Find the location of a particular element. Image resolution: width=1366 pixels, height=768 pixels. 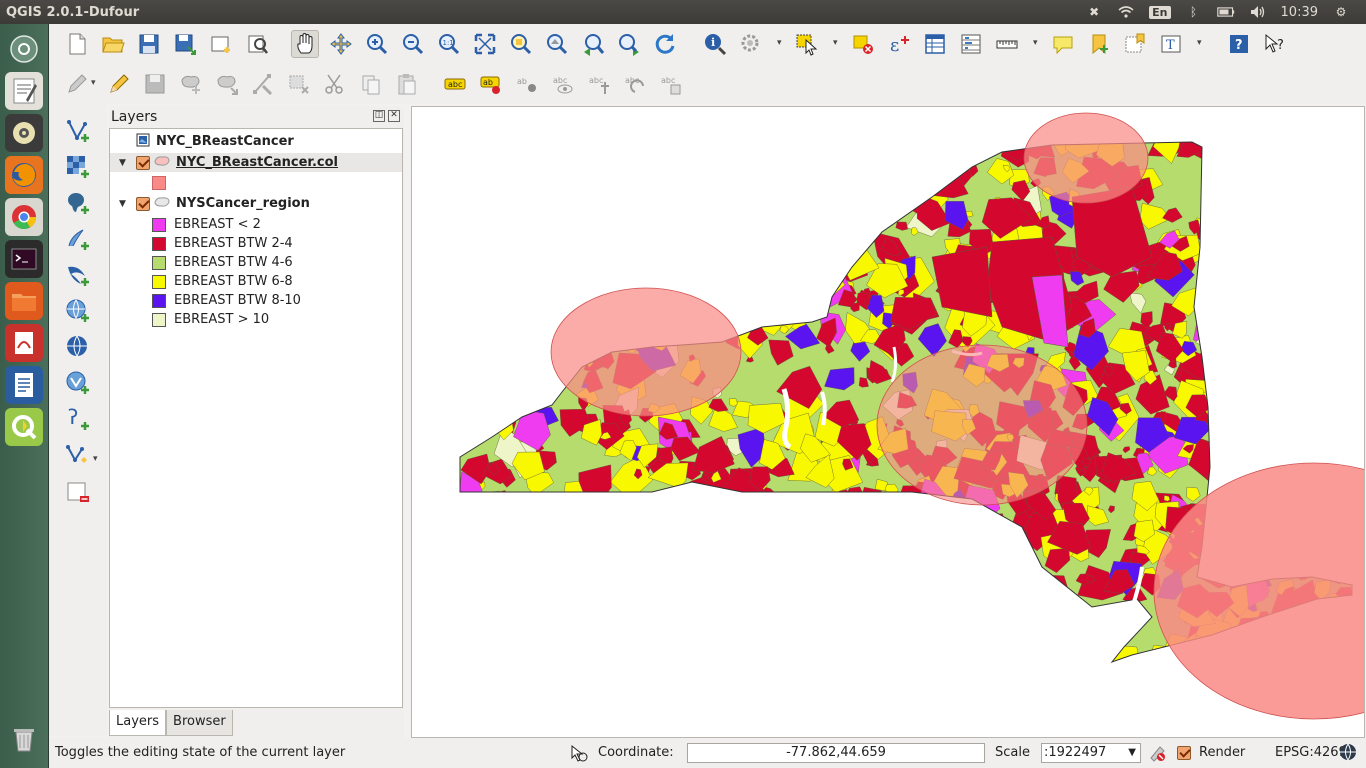

remove-layer-icon is located at coordinates (78, 493).